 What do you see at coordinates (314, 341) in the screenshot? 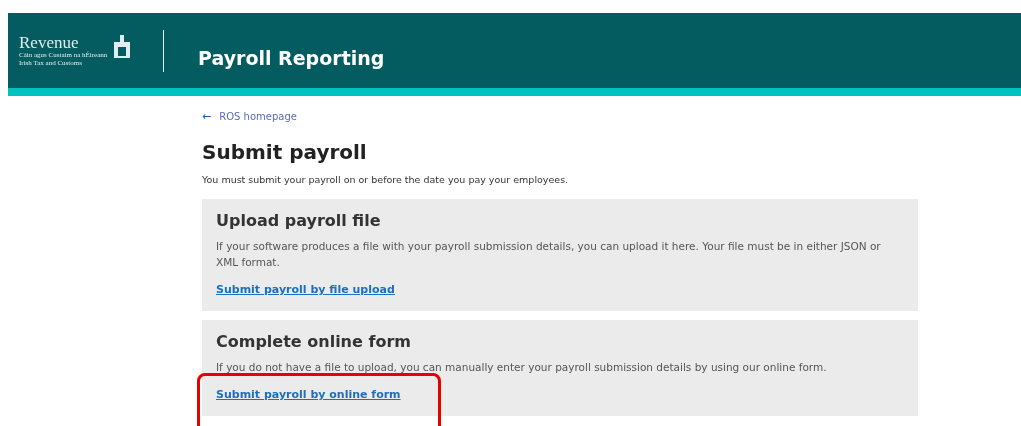
I see `card-heading: Complete online form` at bounding box center [314, 341].